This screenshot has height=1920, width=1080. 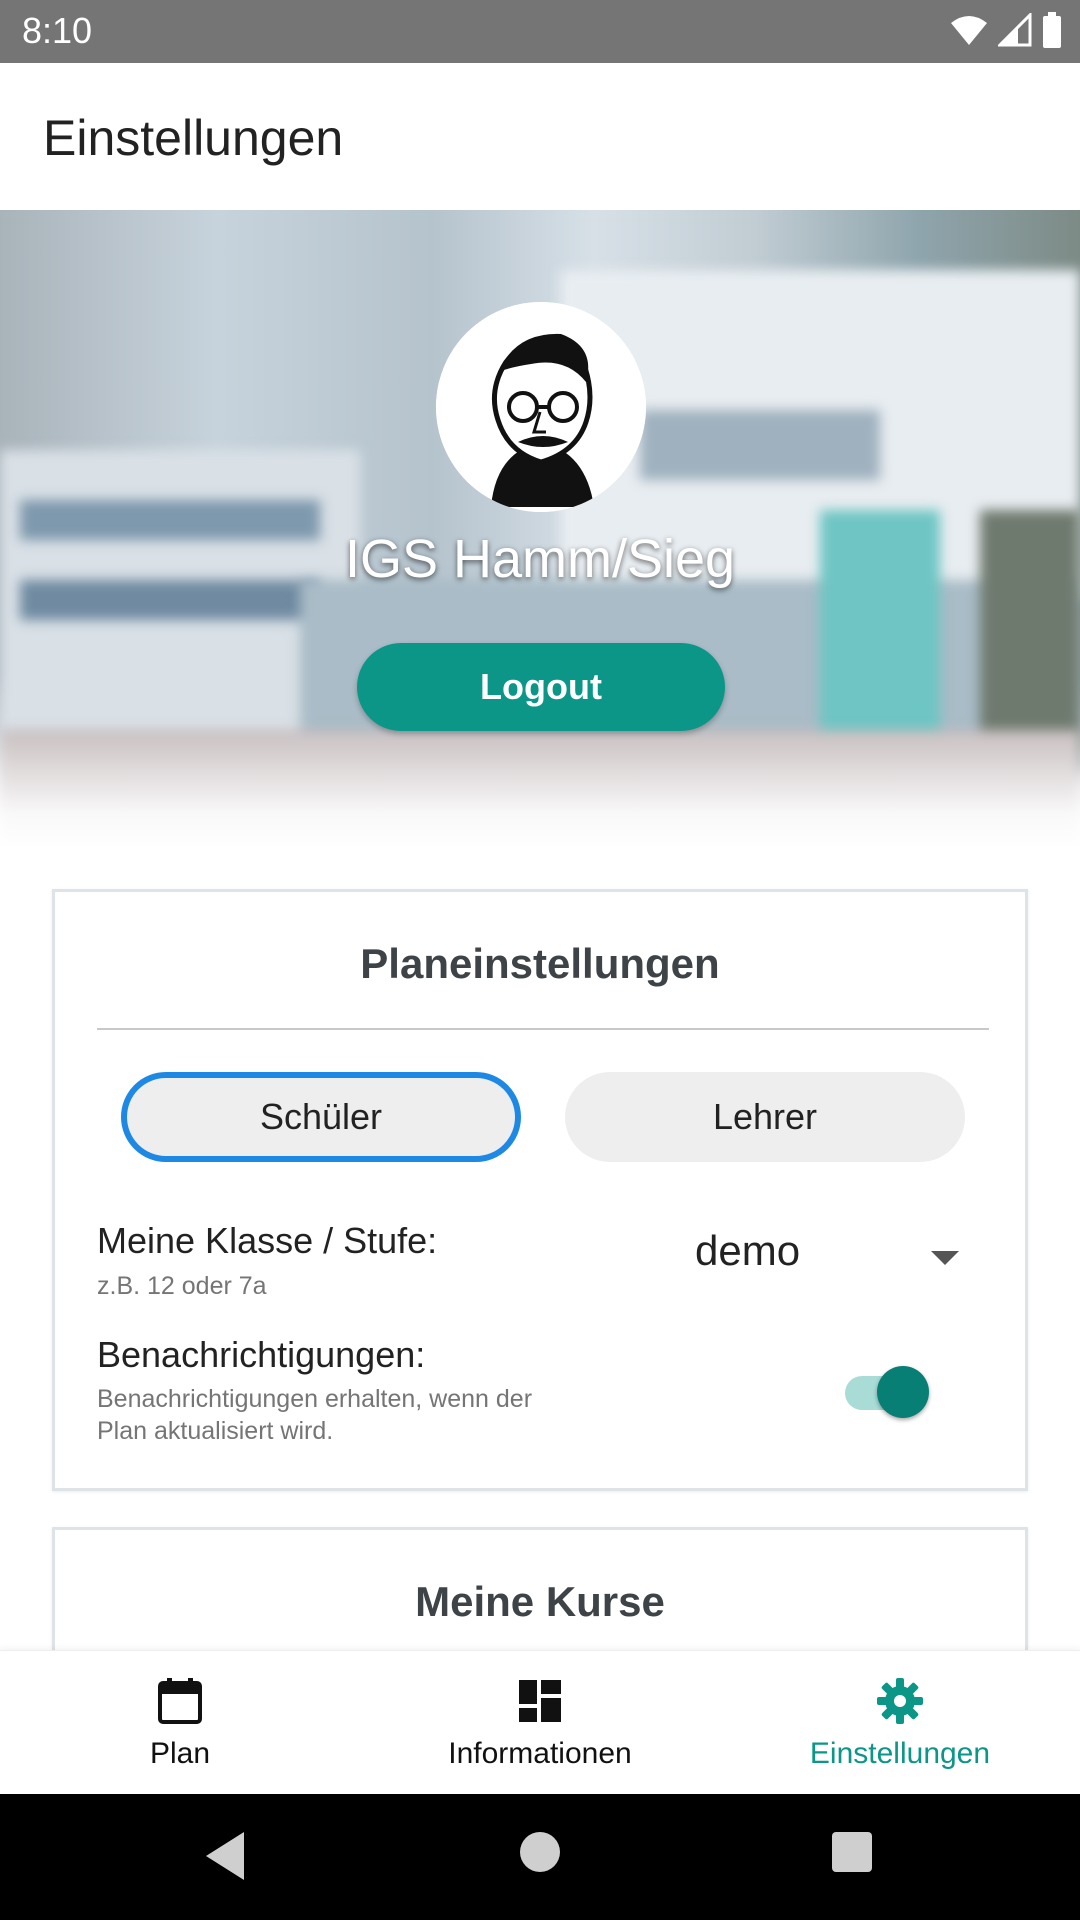 What do you see at coordinates (540, 559) in the screenshot?
I see `school-name: IGS Hamm/Sieg` at bounding box center [540, 559].